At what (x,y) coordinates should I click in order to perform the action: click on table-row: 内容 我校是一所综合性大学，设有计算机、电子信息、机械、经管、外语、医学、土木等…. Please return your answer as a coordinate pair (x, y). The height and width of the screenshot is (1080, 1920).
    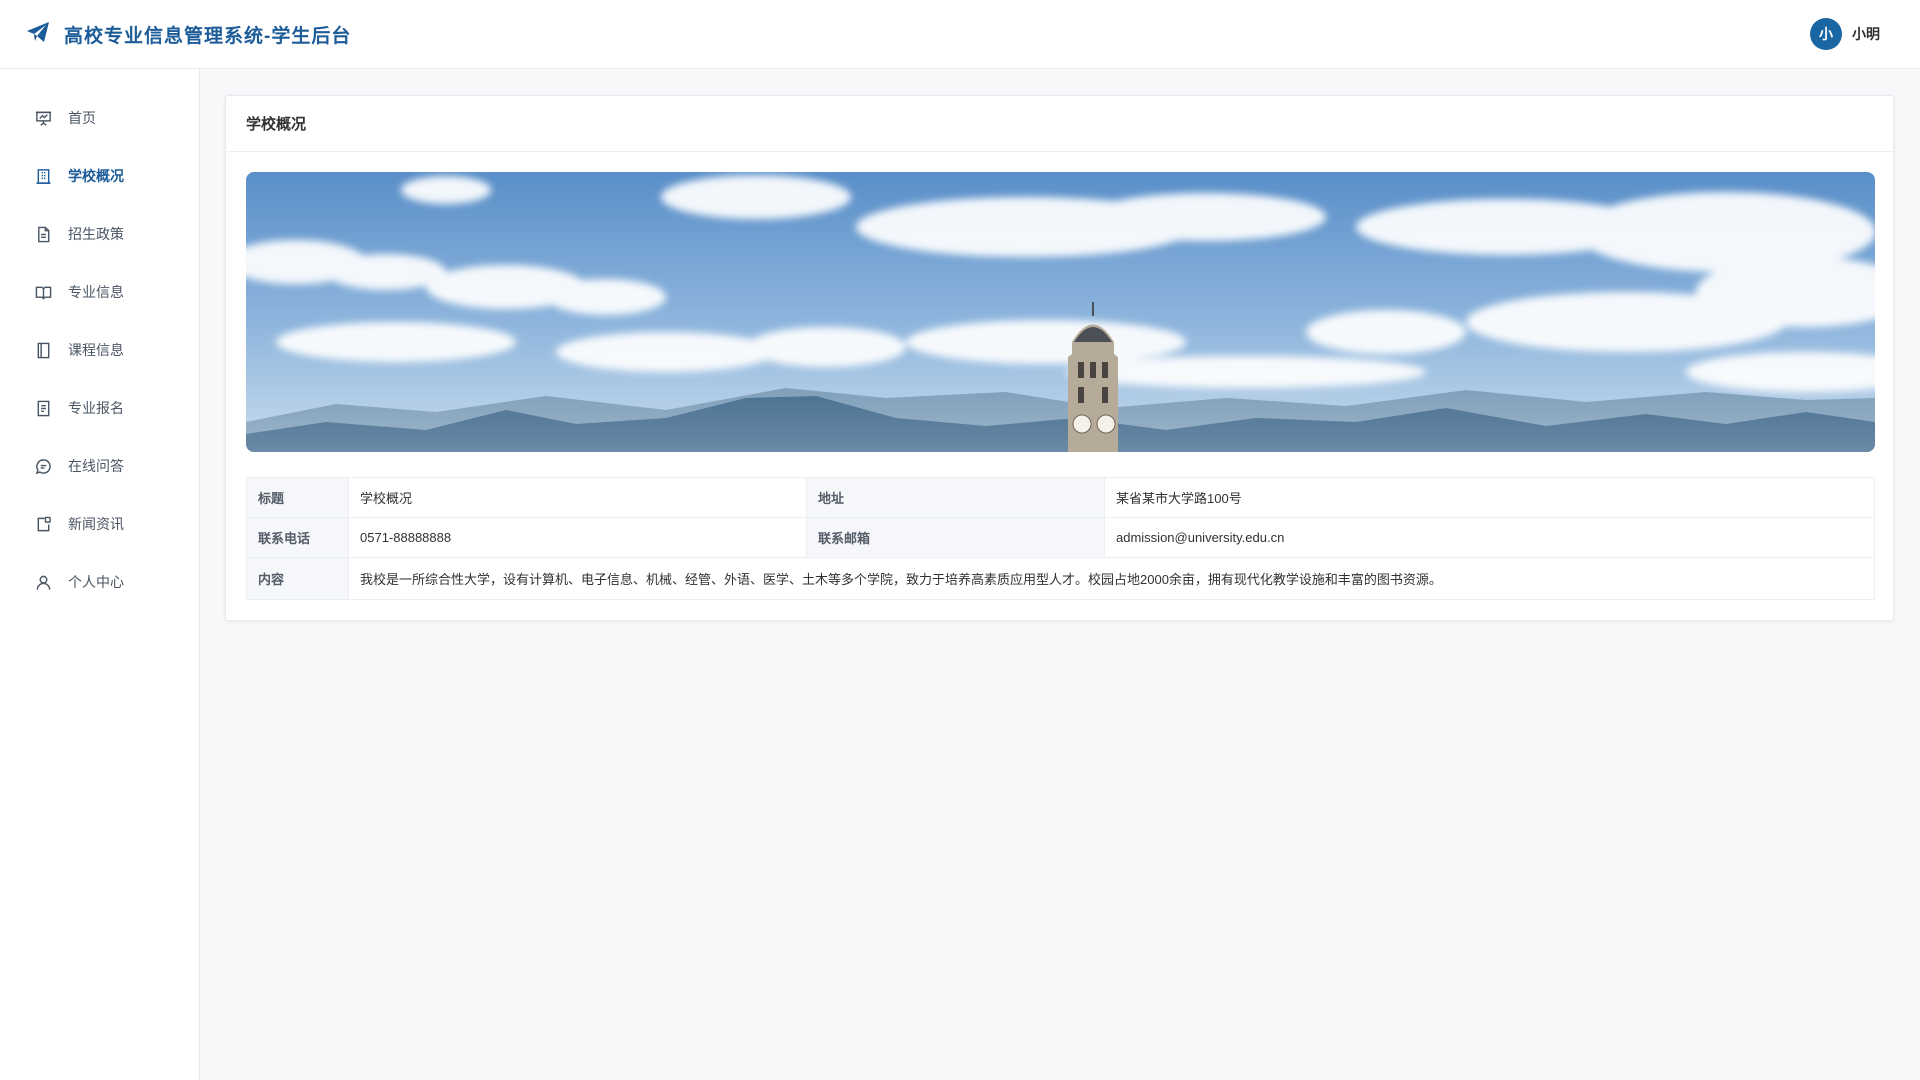
    Looking at the image, I should click on (1060, 578).